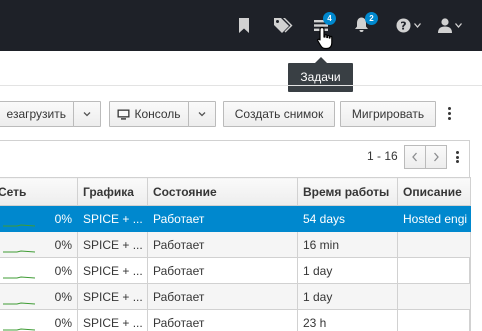  What do you see at coordinates (112, 191) in the screenshot?
I see `column-header-graphics: Графика` at bounding box center [112, 191].